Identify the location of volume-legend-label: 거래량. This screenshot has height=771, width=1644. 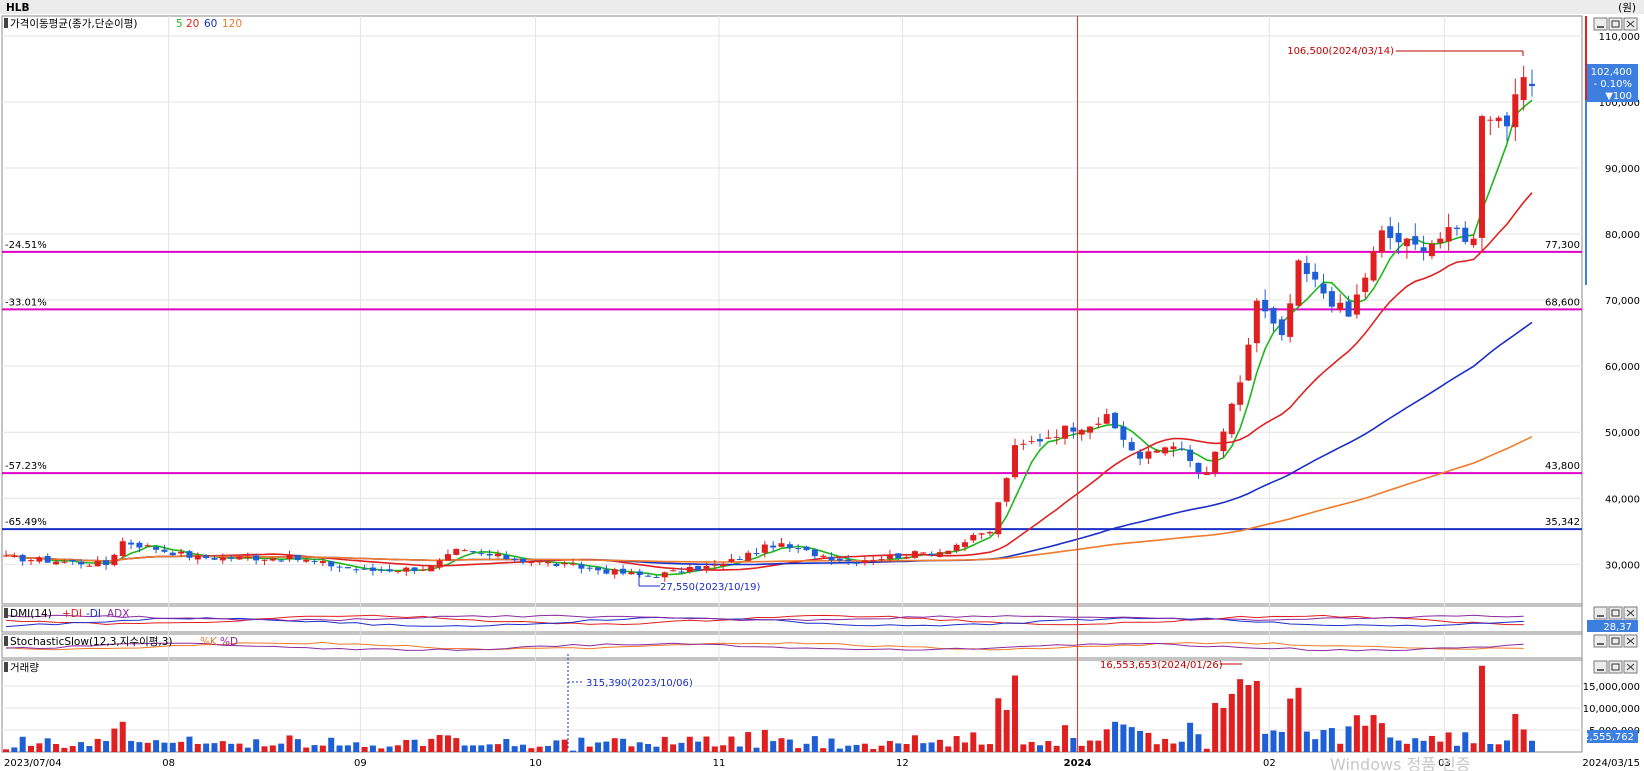
(24, 668).